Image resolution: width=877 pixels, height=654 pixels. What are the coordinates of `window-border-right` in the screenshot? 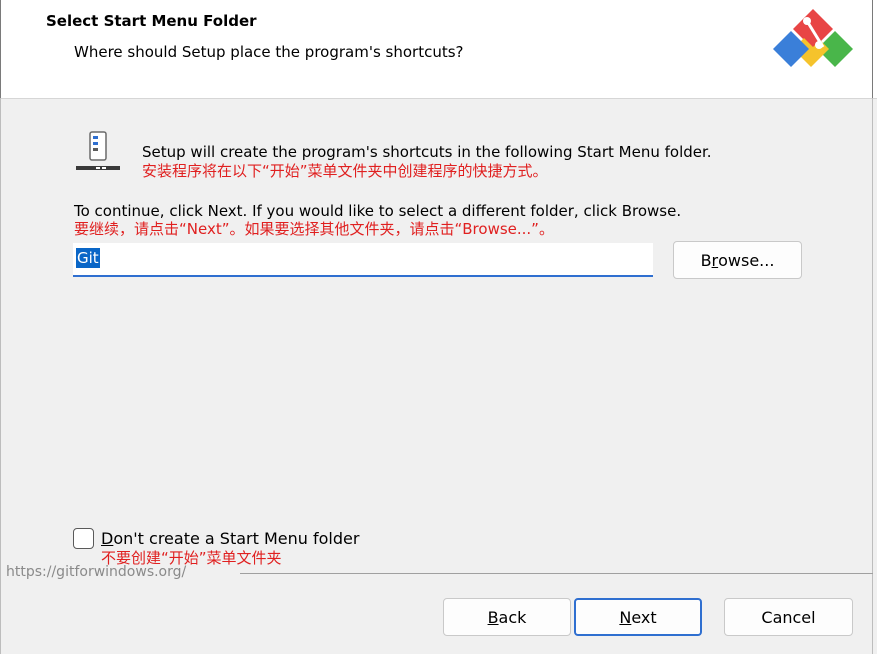 It's located at (872, 49).